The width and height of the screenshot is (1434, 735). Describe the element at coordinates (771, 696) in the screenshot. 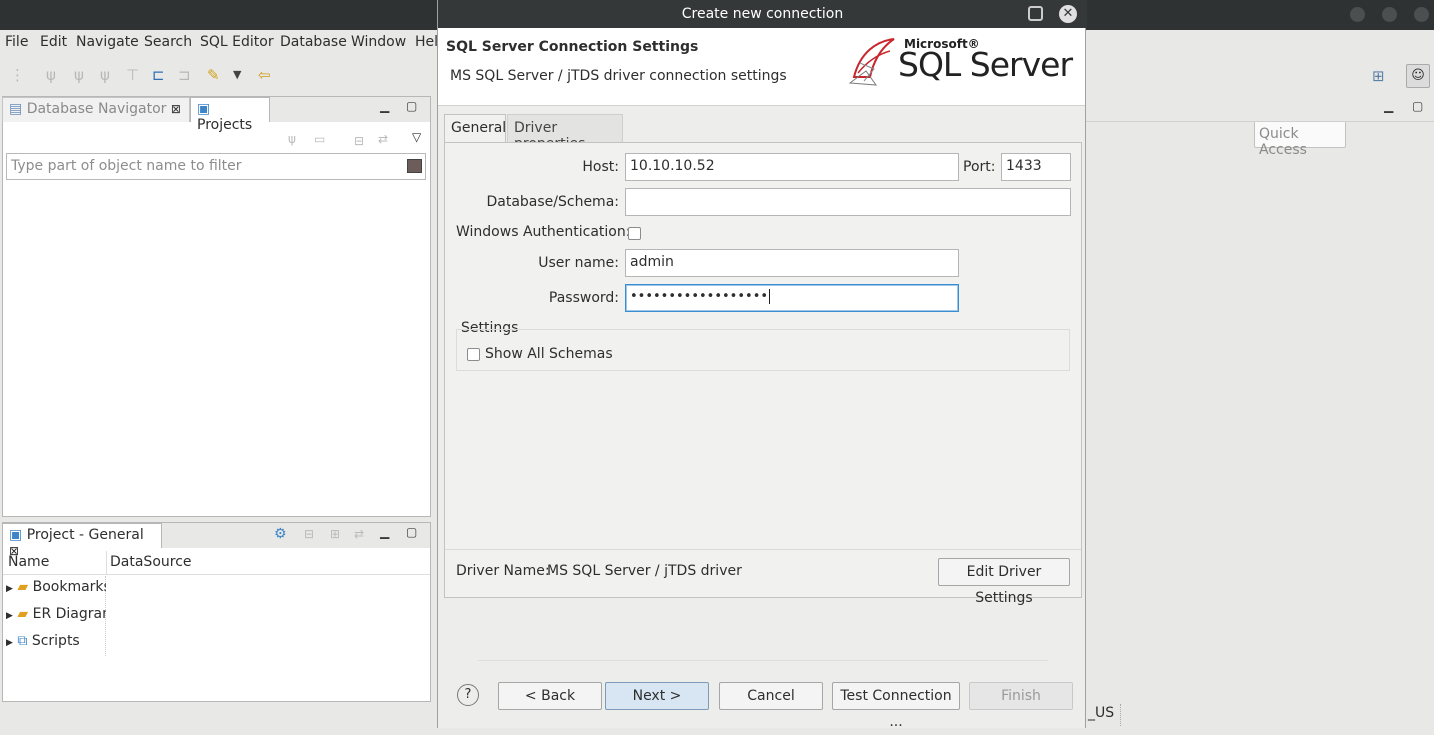

I see `cancel-button: Cancel` at that location.